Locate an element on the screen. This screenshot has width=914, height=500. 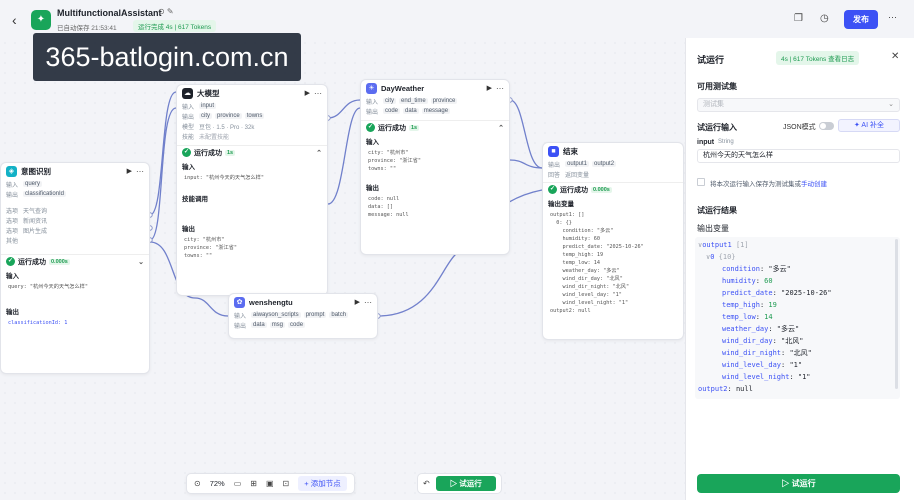
param-tag: batch is located at coordinates (339, 315).